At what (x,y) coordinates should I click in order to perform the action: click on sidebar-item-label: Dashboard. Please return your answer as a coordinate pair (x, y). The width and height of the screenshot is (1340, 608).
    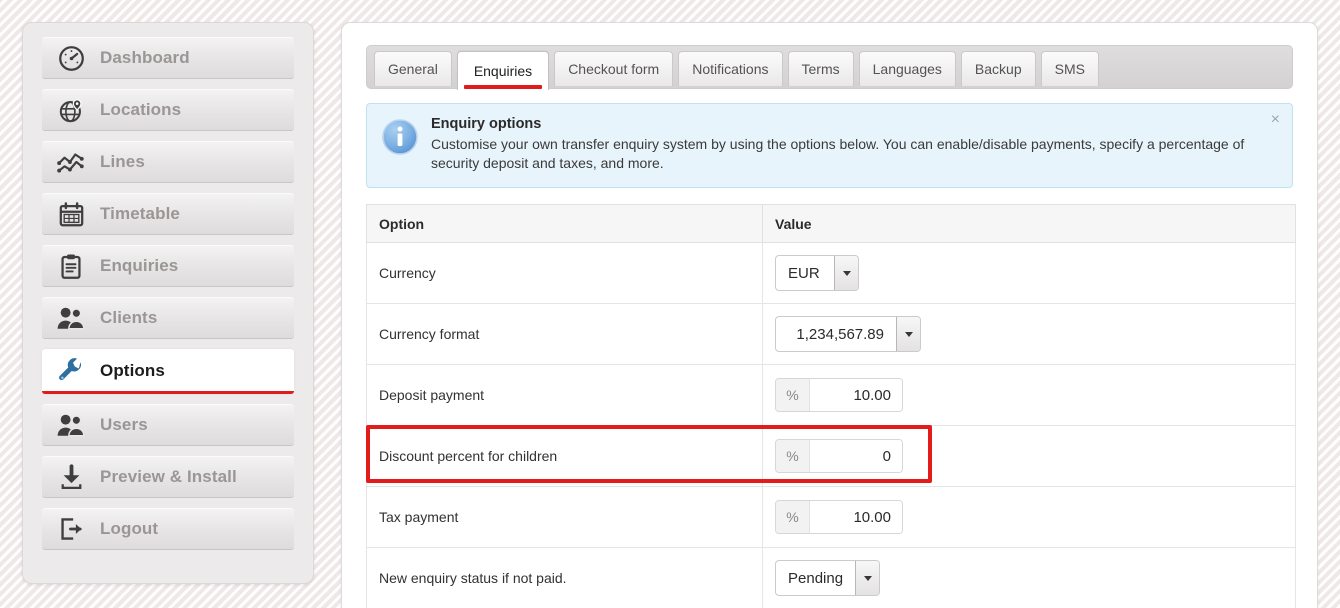
    Looking at the image, I should click on (145, 57).